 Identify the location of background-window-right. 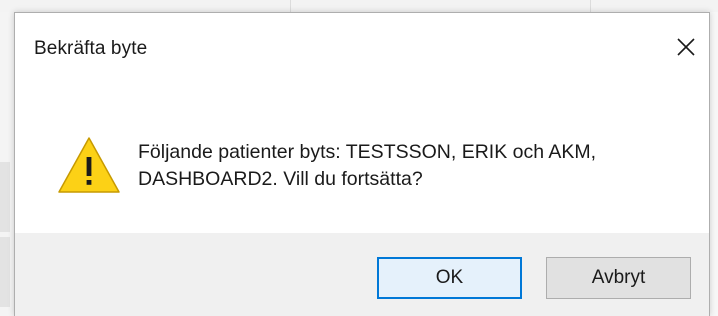
(714, 164).